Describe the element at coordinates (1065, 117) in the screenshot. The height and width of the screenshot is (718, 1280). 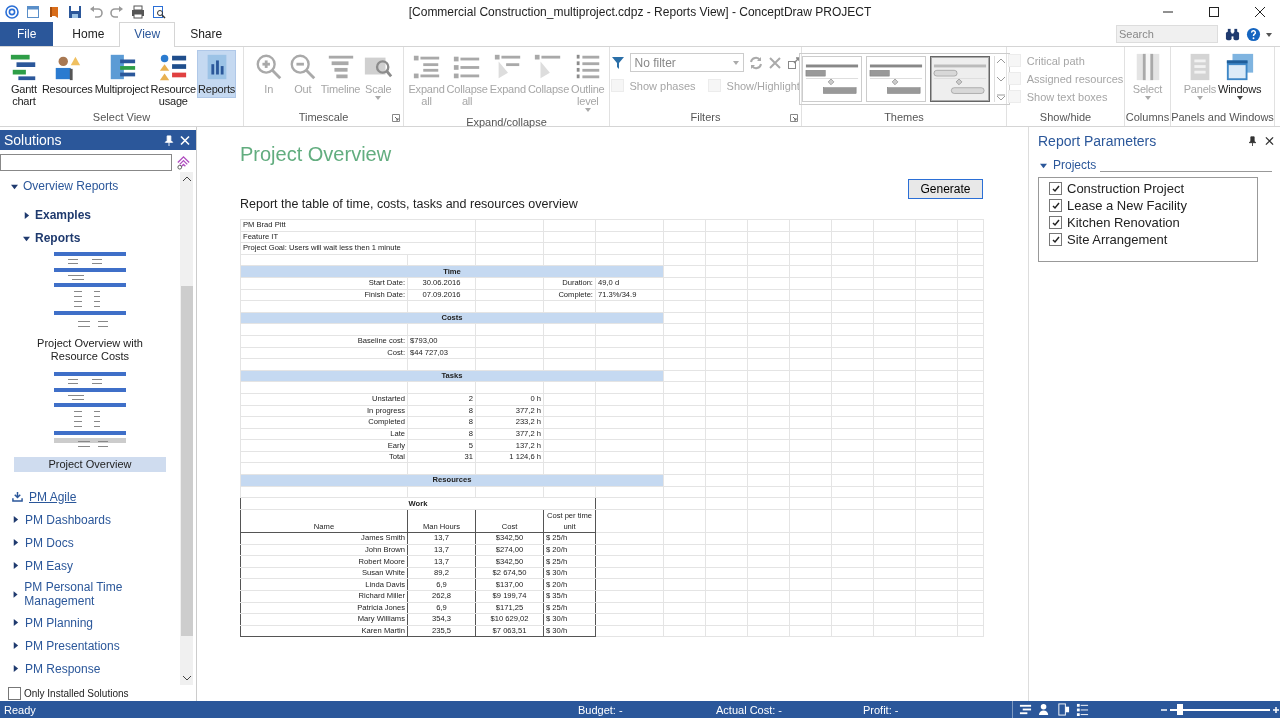
I see `group-label: Show/hide` at that location.